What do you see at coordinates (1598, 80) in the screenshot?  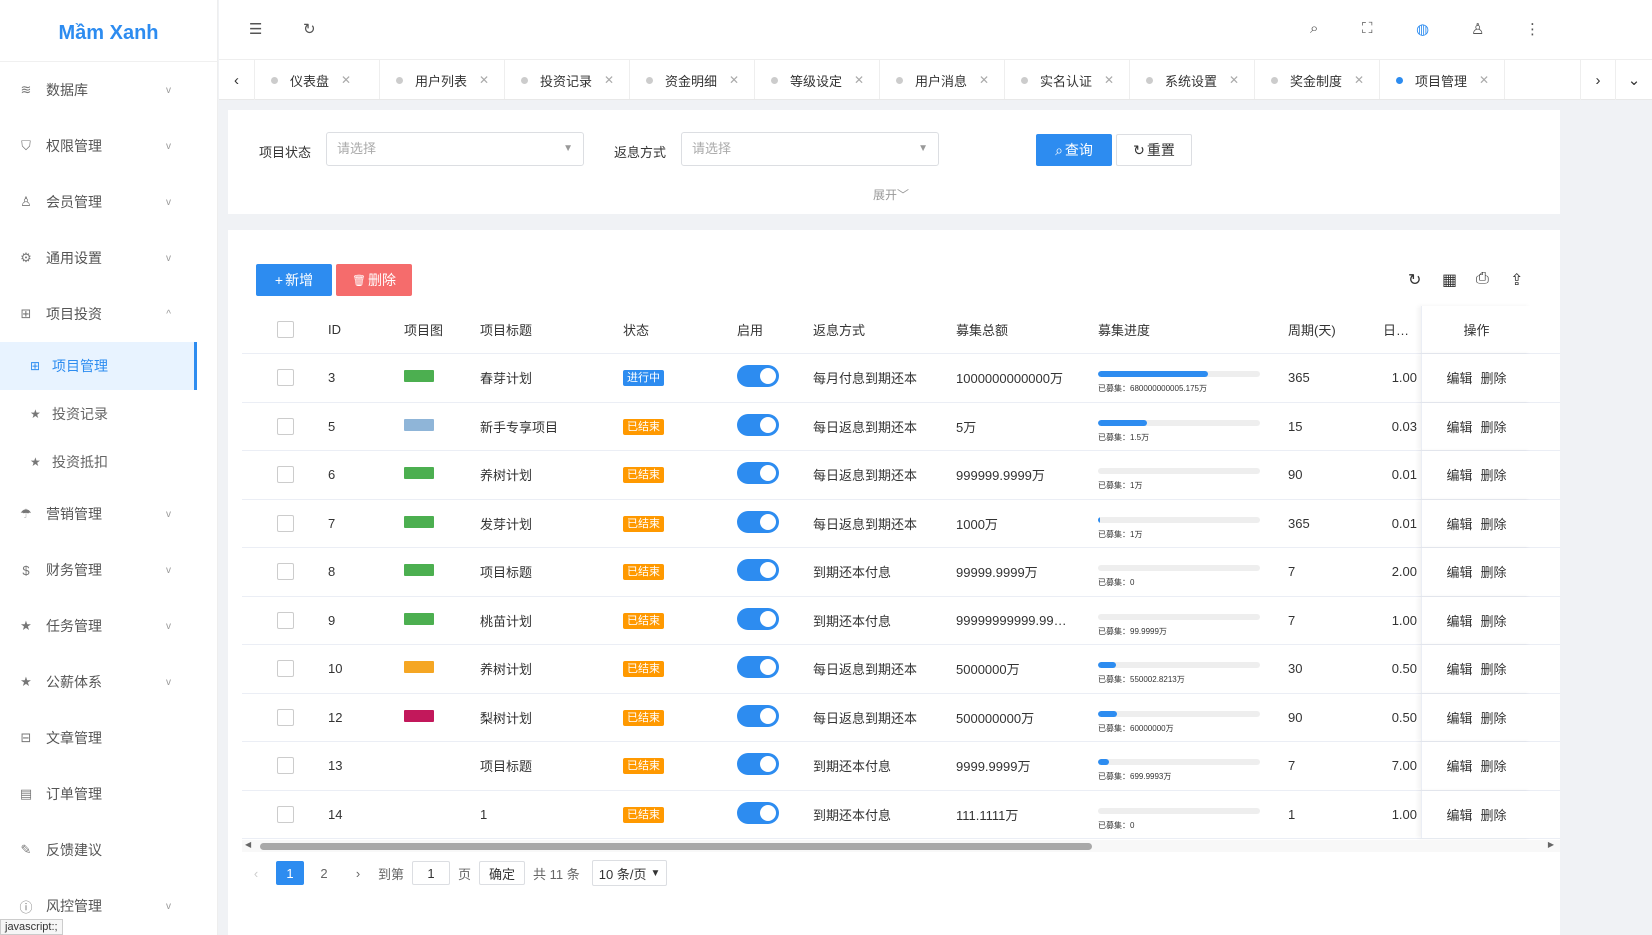 I see `tabs-scroll-right-button: ›` at bounding box center [1598, 80].